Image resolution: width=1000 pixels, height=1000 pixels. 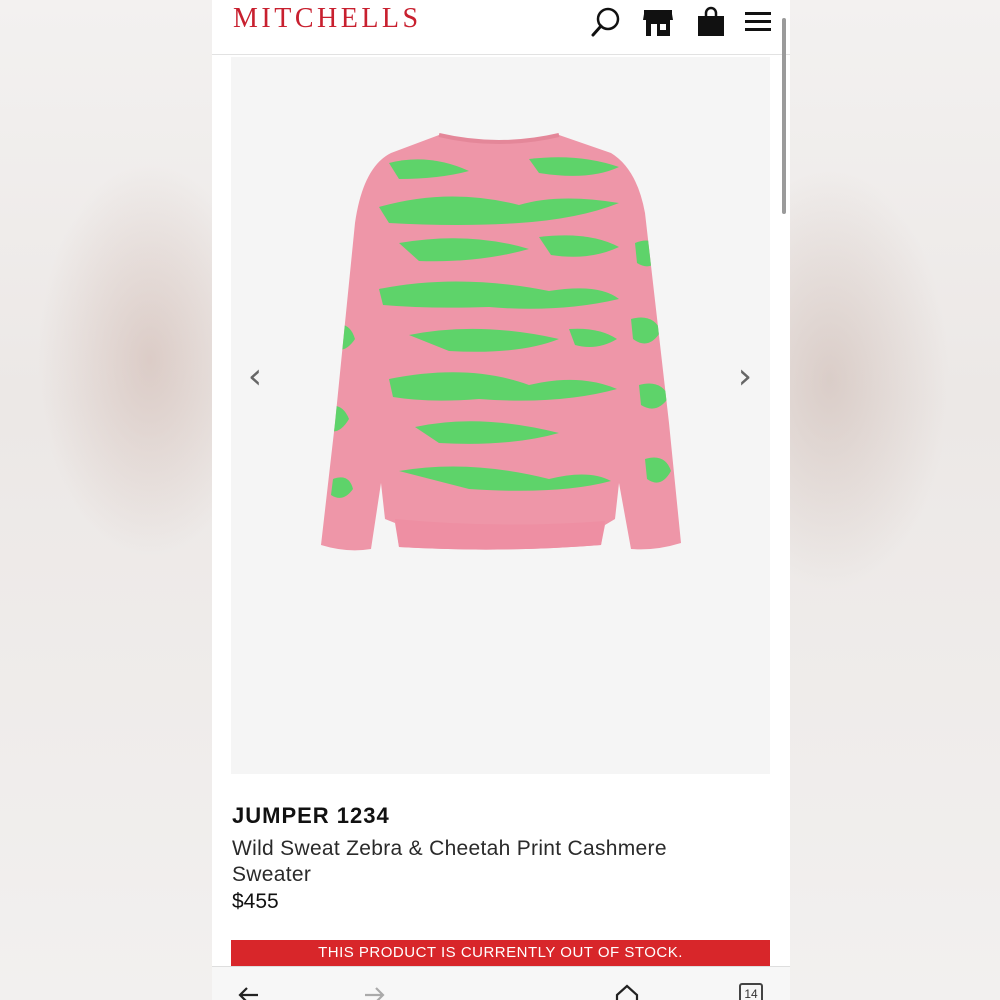 I want to click on scrollbar, so click(x=784, y=116).